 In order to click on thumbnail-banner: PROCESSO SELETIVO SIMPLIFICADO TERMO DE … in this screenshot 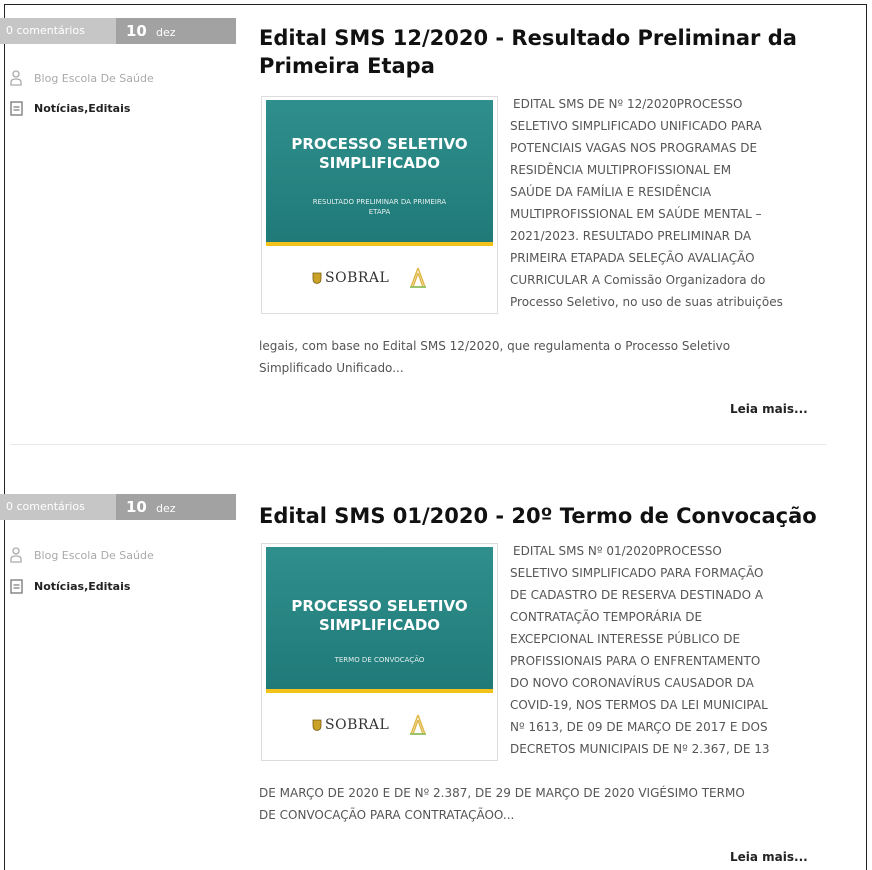, I will do `click(379, 618)`.